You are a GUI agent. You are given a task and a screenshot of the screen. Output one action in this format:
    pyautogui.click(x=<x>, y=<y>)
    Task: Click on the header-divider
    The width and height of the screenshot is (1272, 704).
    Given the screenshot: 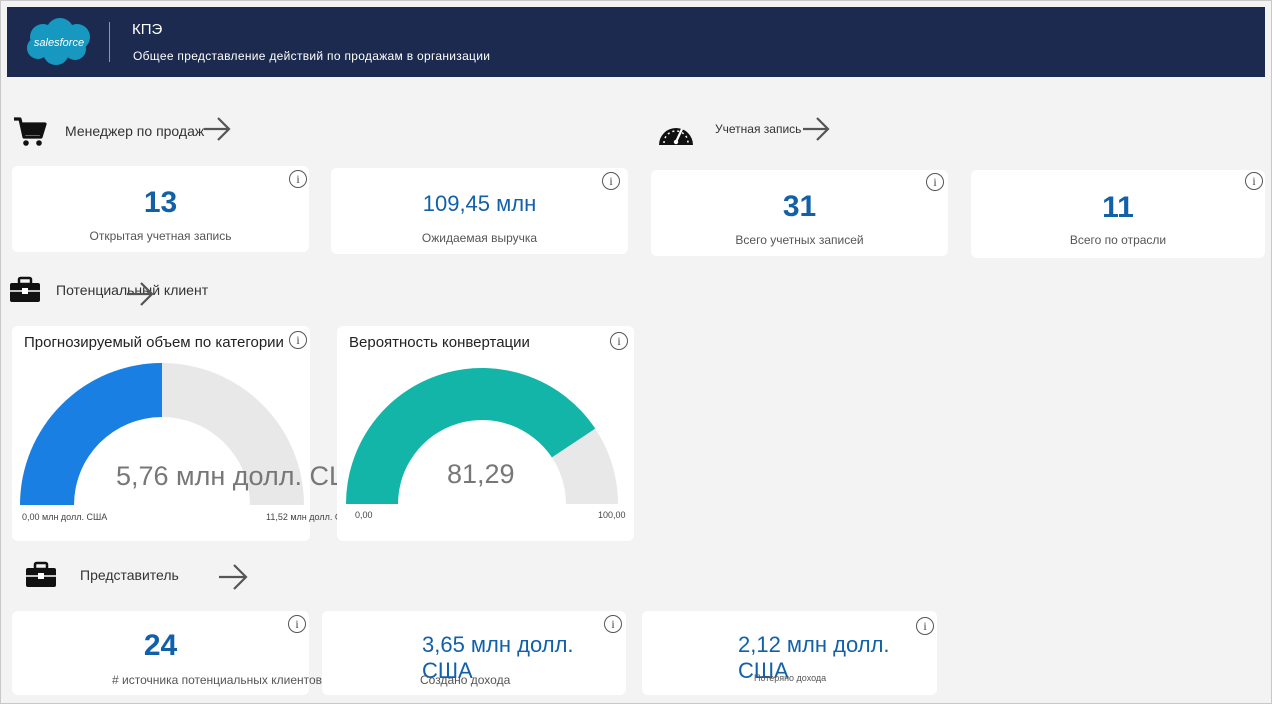 What is the action you would take?
    pyautogui.click(x=109, y=42)
    